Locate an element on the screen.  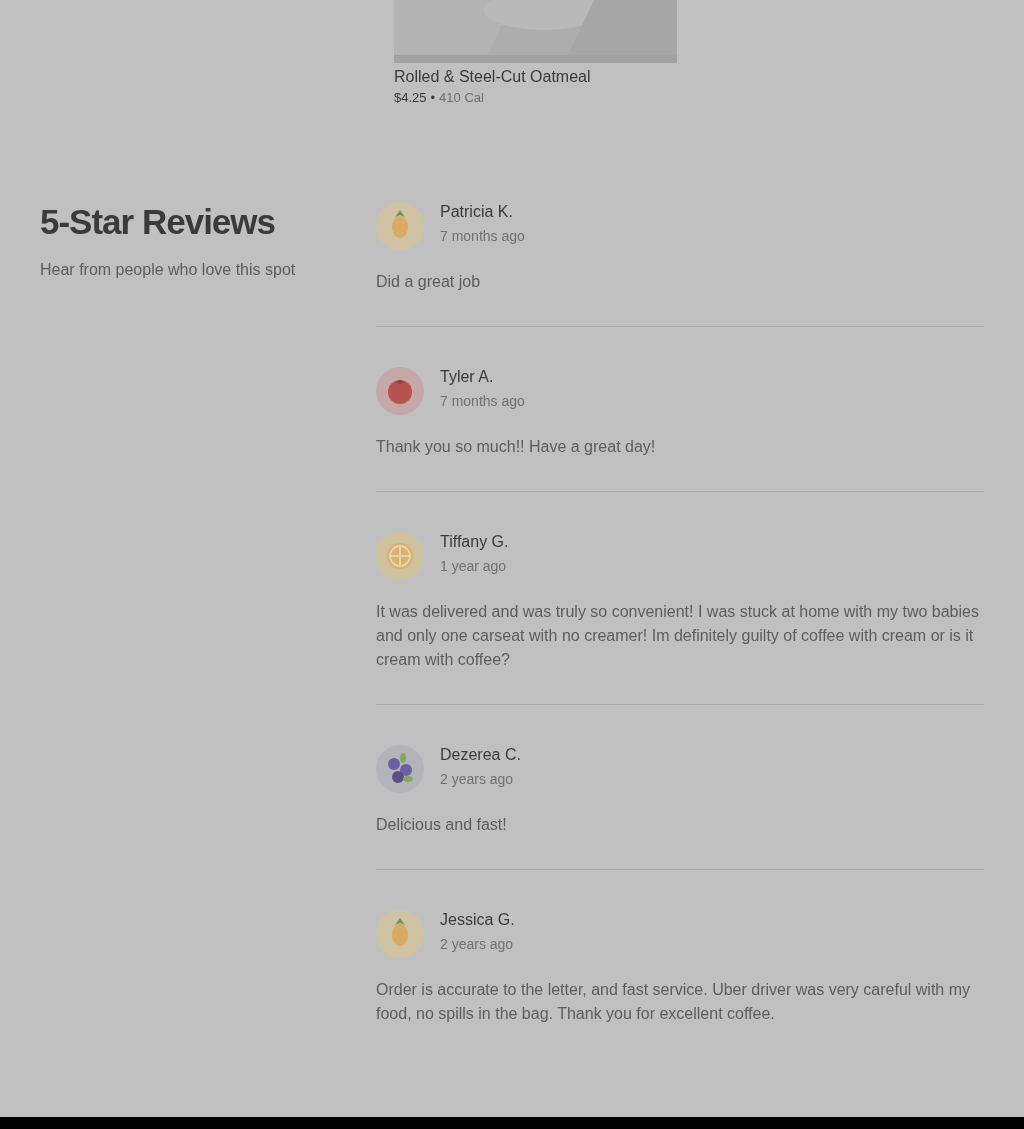
reviewer-name: Tyler A. is located at coordinates (467, 377).